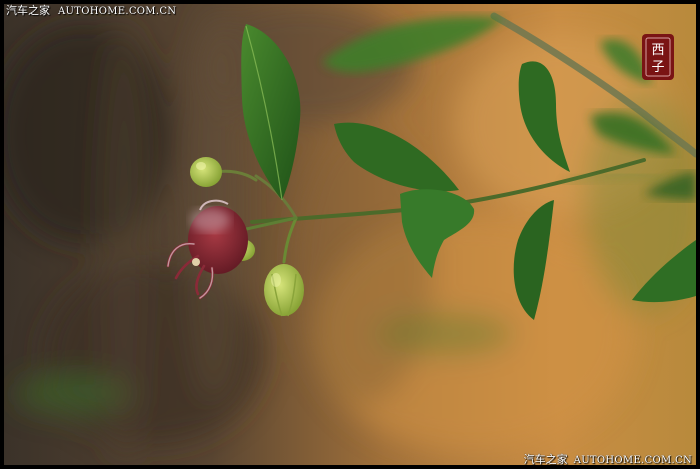  Describe the element at coordinates (28, 10) in the screenshot. I see `watermark-top-cn: 汽车之家` at that location.